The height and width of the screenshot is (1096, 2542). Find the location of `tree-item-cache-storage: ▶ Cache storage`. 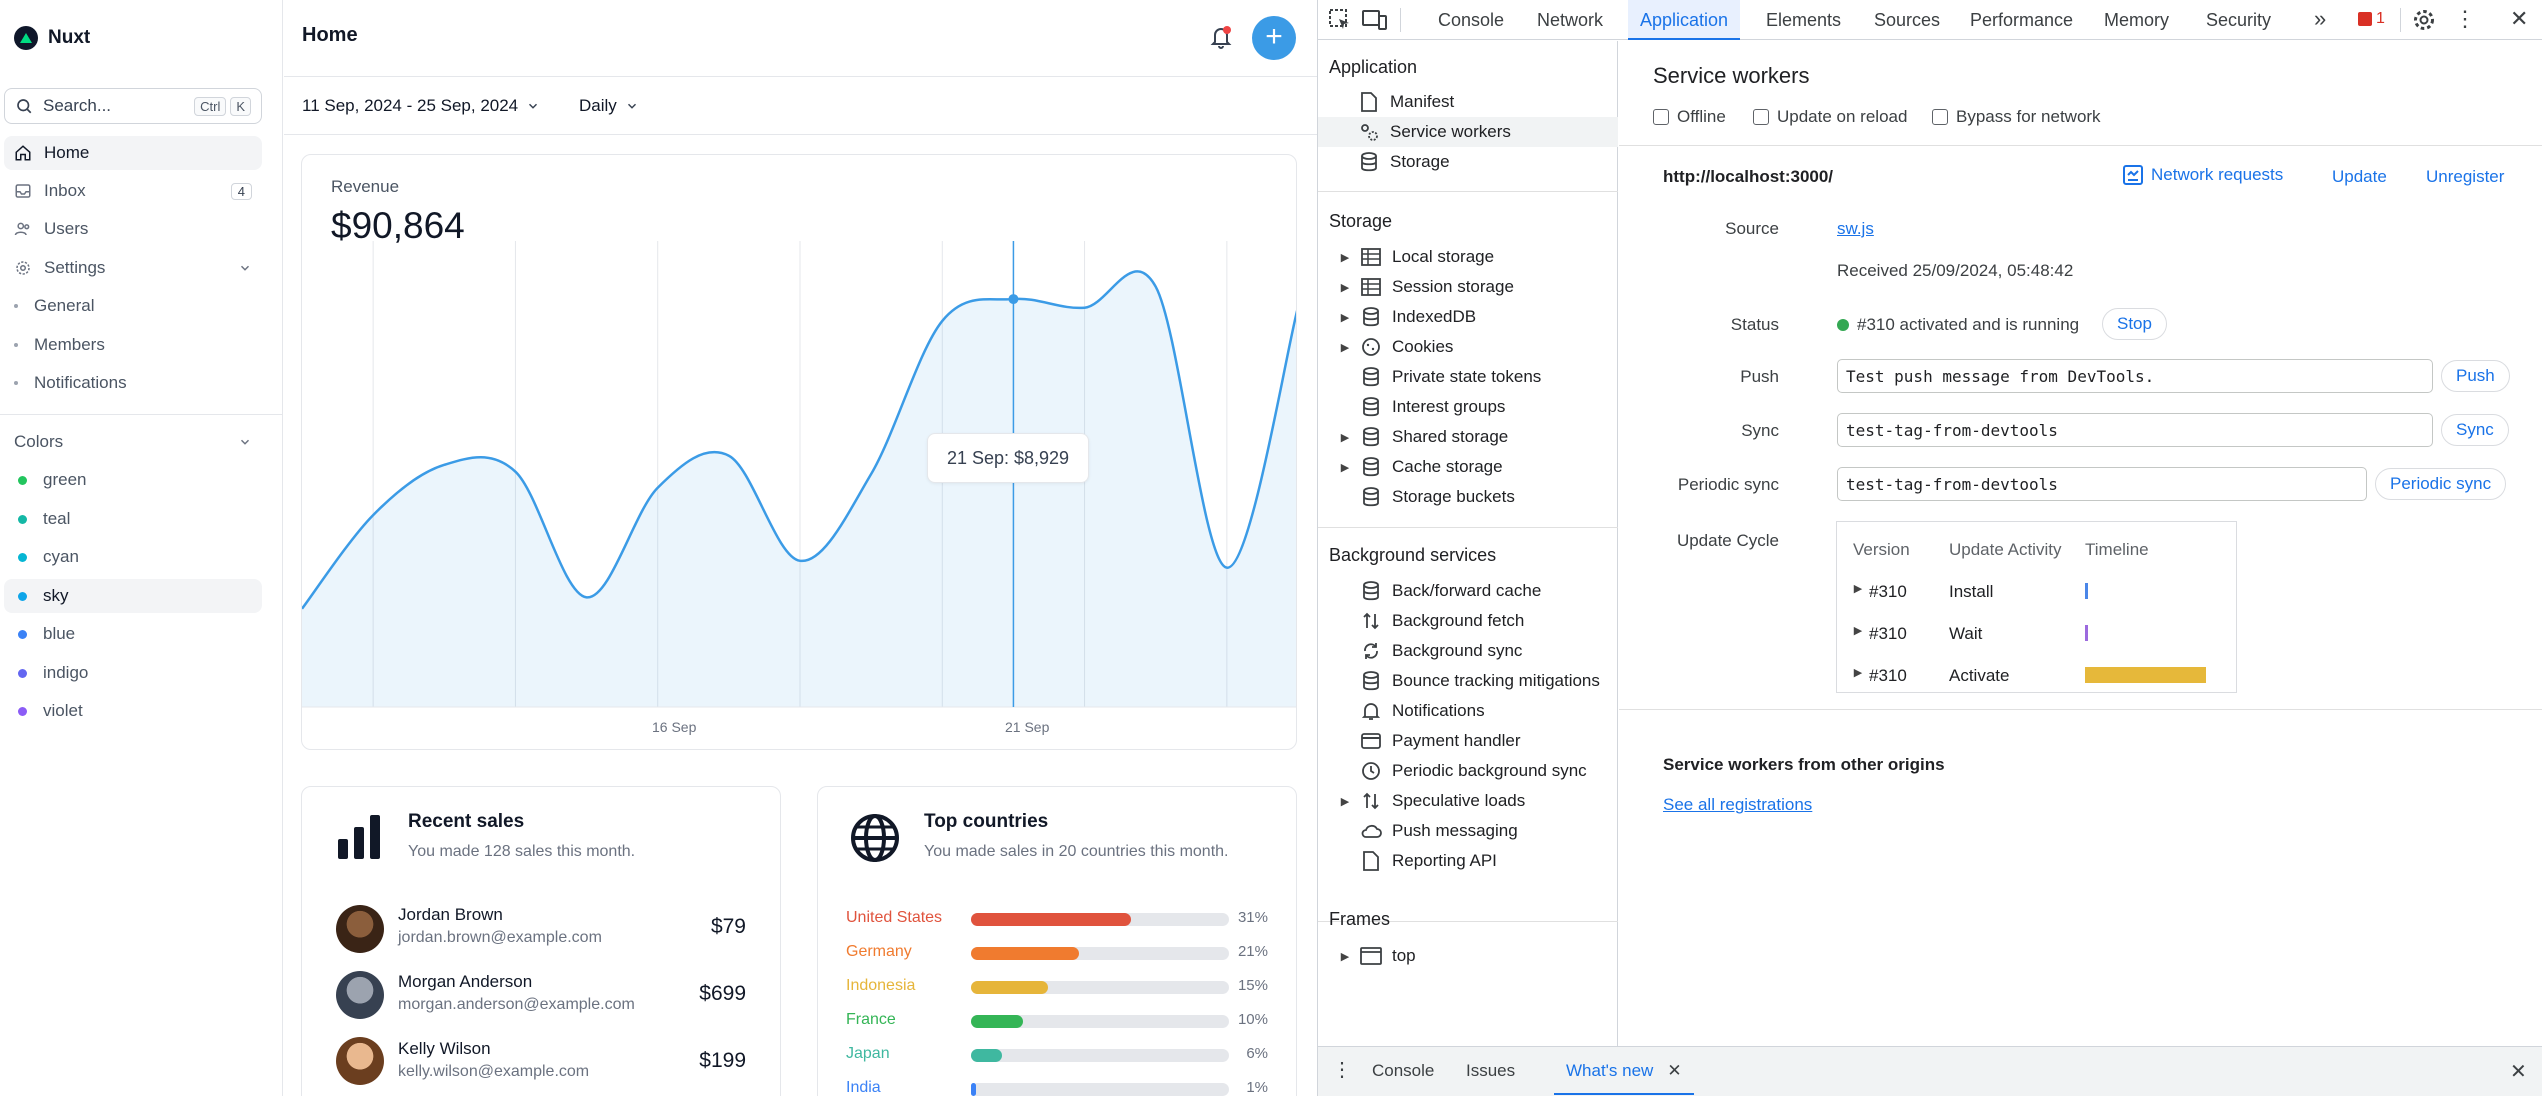

tree-item-cache-storage: ▶ Cache storage is located at coordinates (1468, 467).